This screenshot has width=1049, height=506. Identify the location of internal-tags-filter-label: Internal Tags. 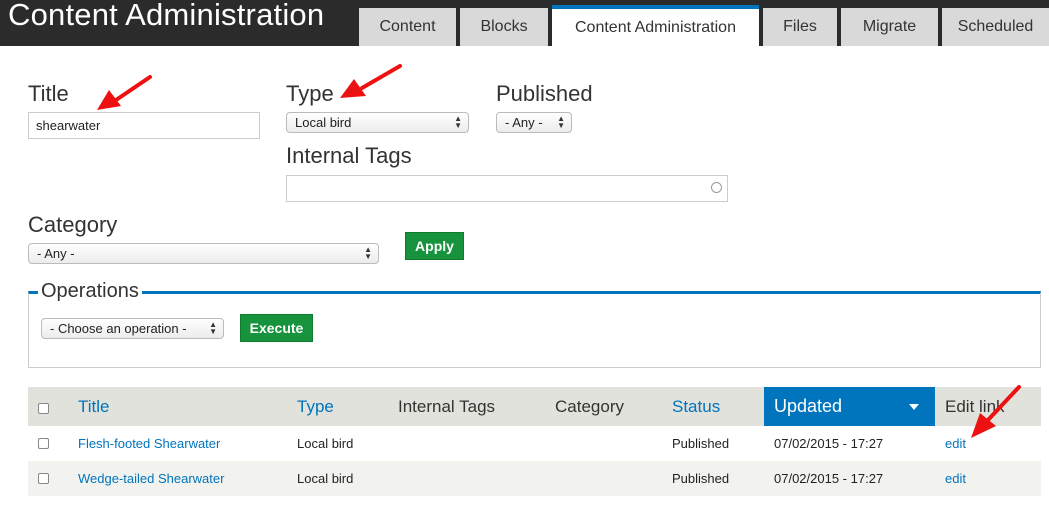
(349, 155).